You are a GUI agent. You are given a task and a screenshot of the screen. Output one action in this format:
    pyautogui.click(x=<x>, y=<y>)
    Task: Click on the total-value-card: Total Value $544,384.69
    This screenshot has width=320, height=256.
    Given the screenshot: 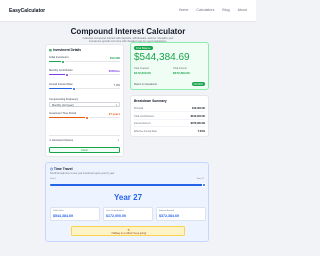 What is the action you would take?
    pyautogui.click(x=75, y=214)
    